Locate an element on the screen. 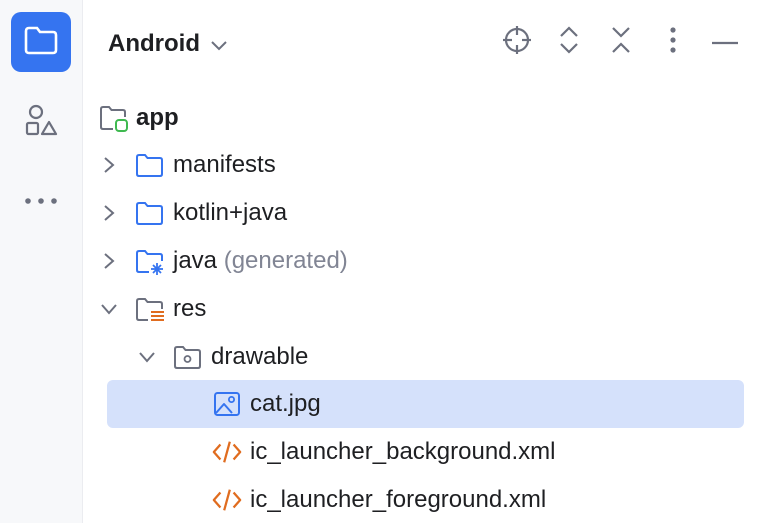 The image size is (767, 524). tree-node-label: app is located at coordinates (157, 117).